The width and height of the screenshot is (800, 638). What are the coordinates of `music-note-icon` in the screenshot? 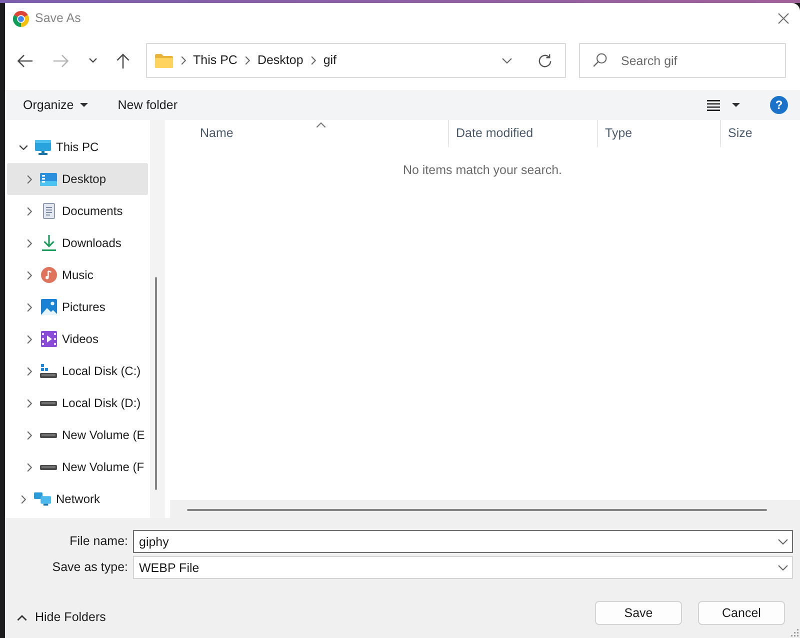 It's located at (48, 275).